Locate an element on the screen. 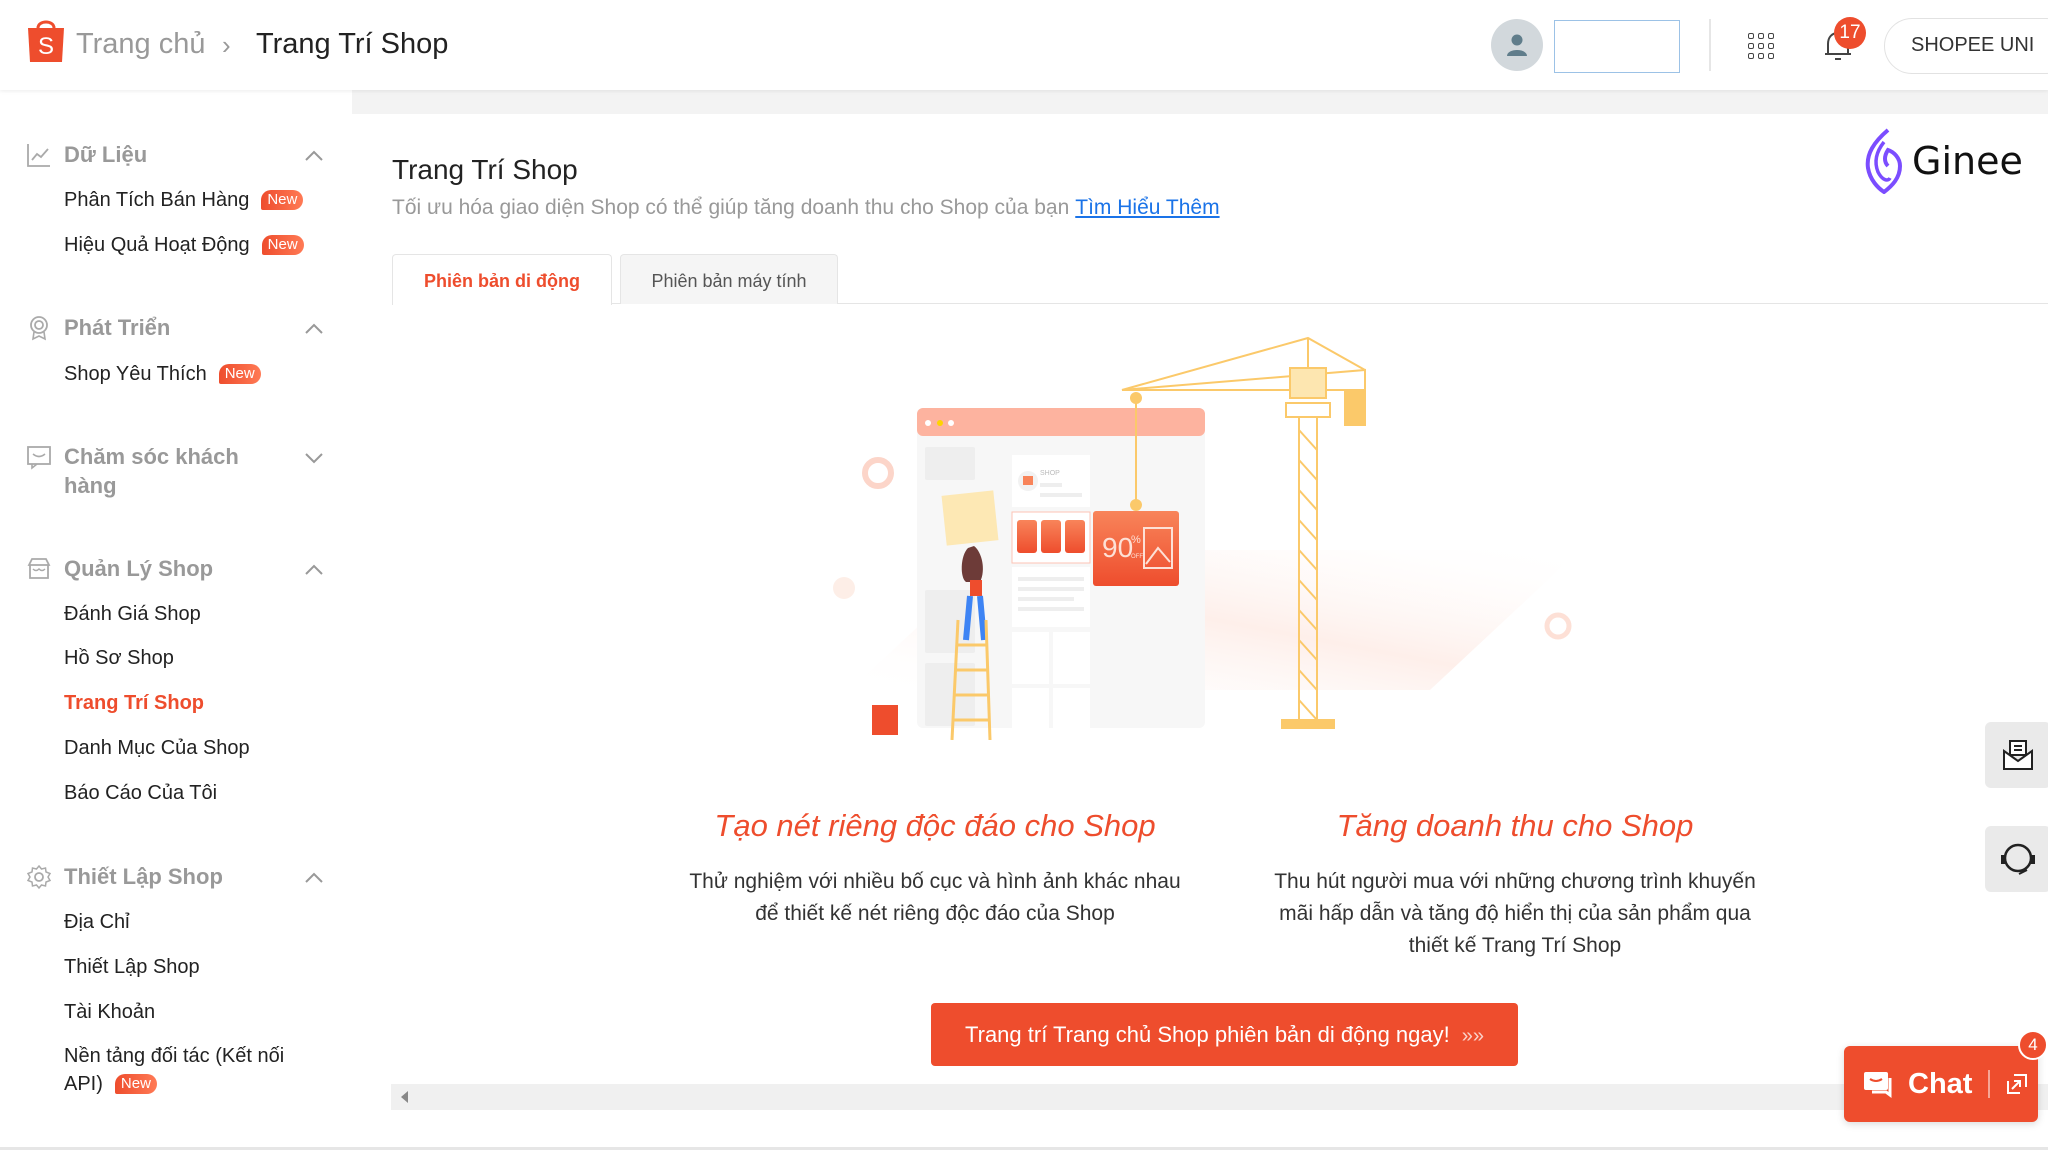 This screenshot has height=1150, width=2048. user-name-box is located at coordinates (1617, 46).